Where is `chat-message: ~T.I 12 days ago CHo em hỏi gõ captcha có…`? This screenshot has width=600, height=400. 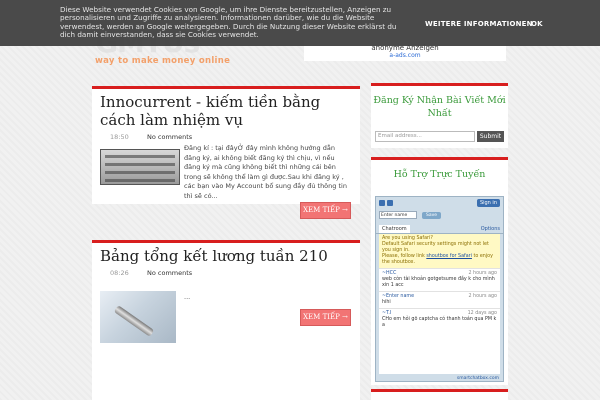
chat-message: ~T.I 12 days ago CHo em hỏi gõ captcha có… is located at coordinates (439, 319).